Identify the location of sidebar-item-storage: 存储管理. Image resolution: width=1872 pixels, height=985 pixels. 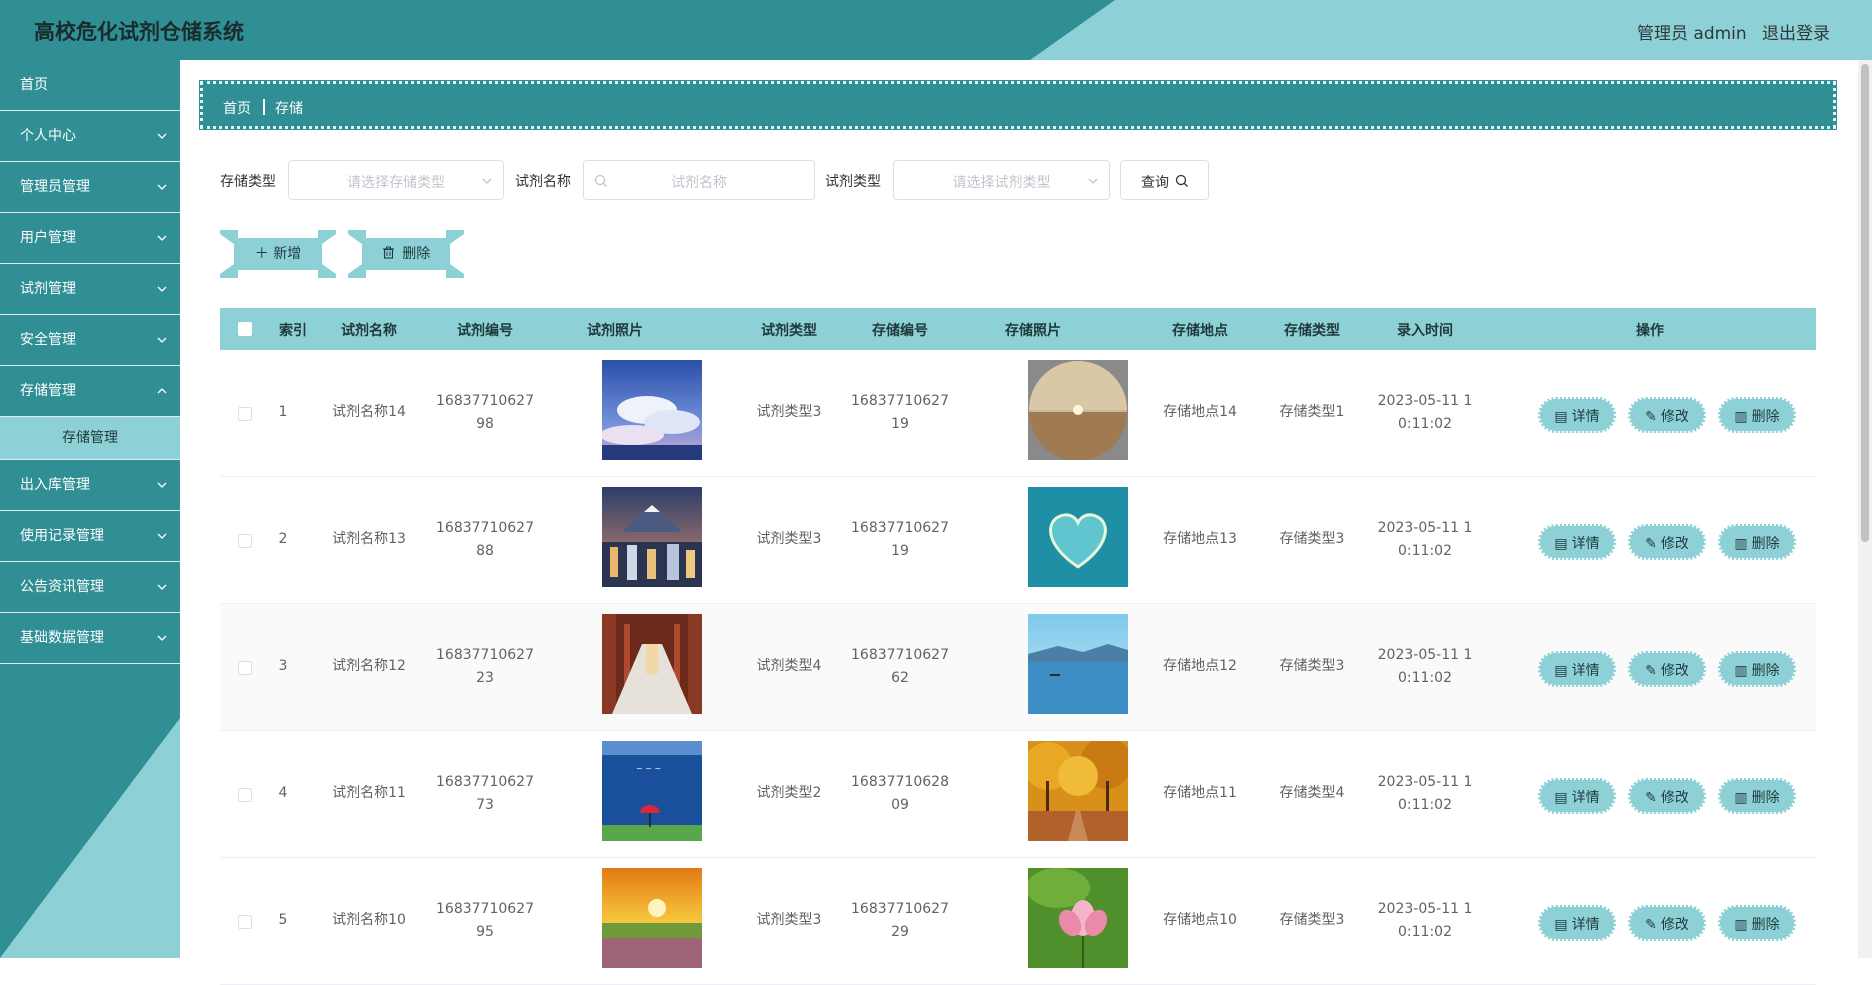
(90, 391).